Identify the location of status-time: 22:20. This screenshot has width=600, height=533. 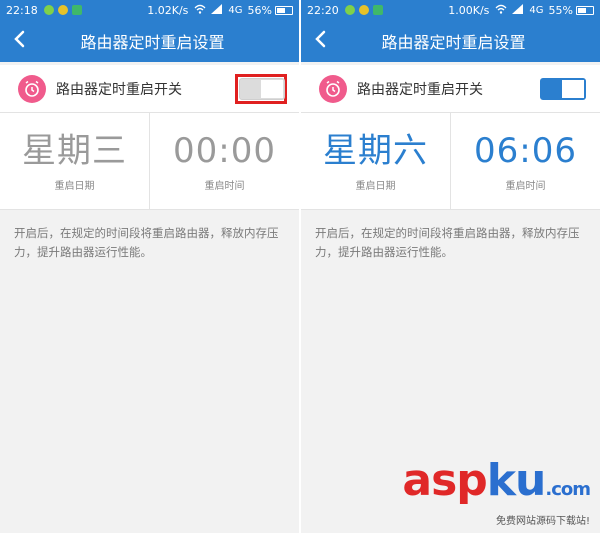
(323, 10).